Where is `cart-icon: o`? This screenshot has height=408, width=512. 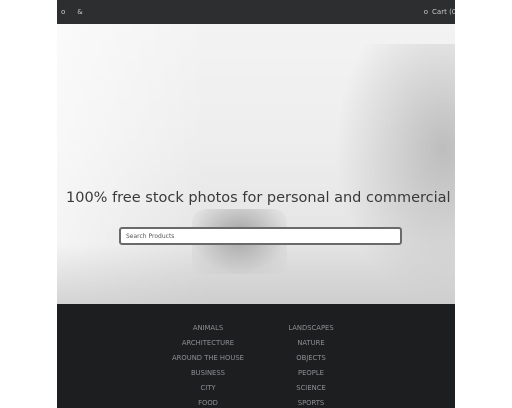 cart-icon: o is located at coordinates (426, 12).